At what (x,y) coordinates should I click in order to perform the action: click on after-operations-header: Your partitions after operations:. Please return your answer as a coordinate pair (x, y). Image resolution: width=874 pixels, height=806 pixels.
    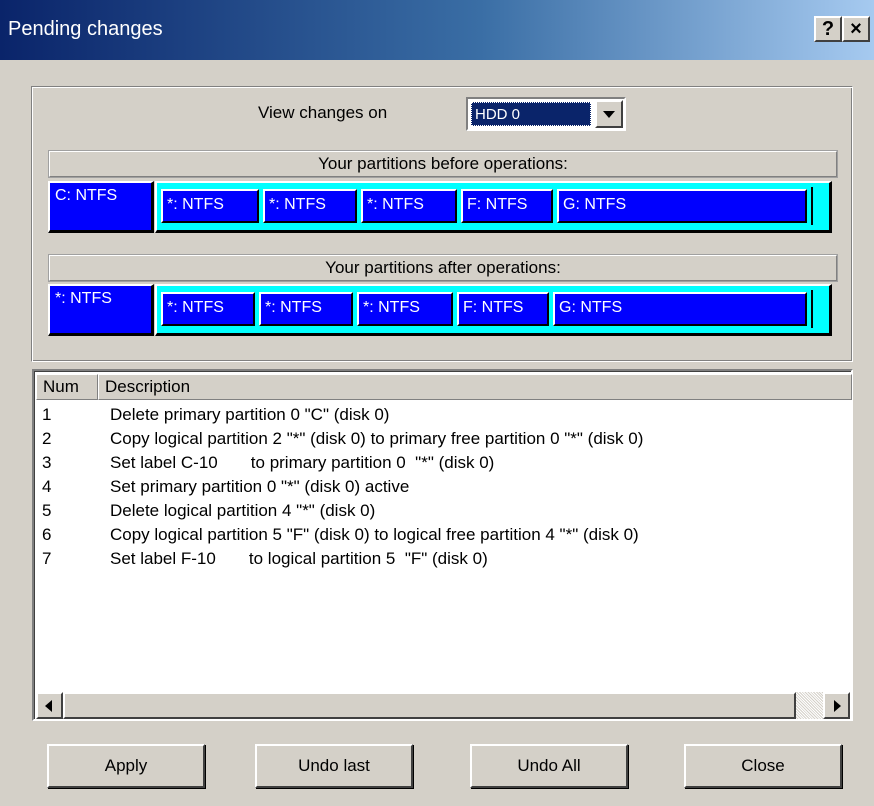
    Looking at the image, I should click on (443, 268).